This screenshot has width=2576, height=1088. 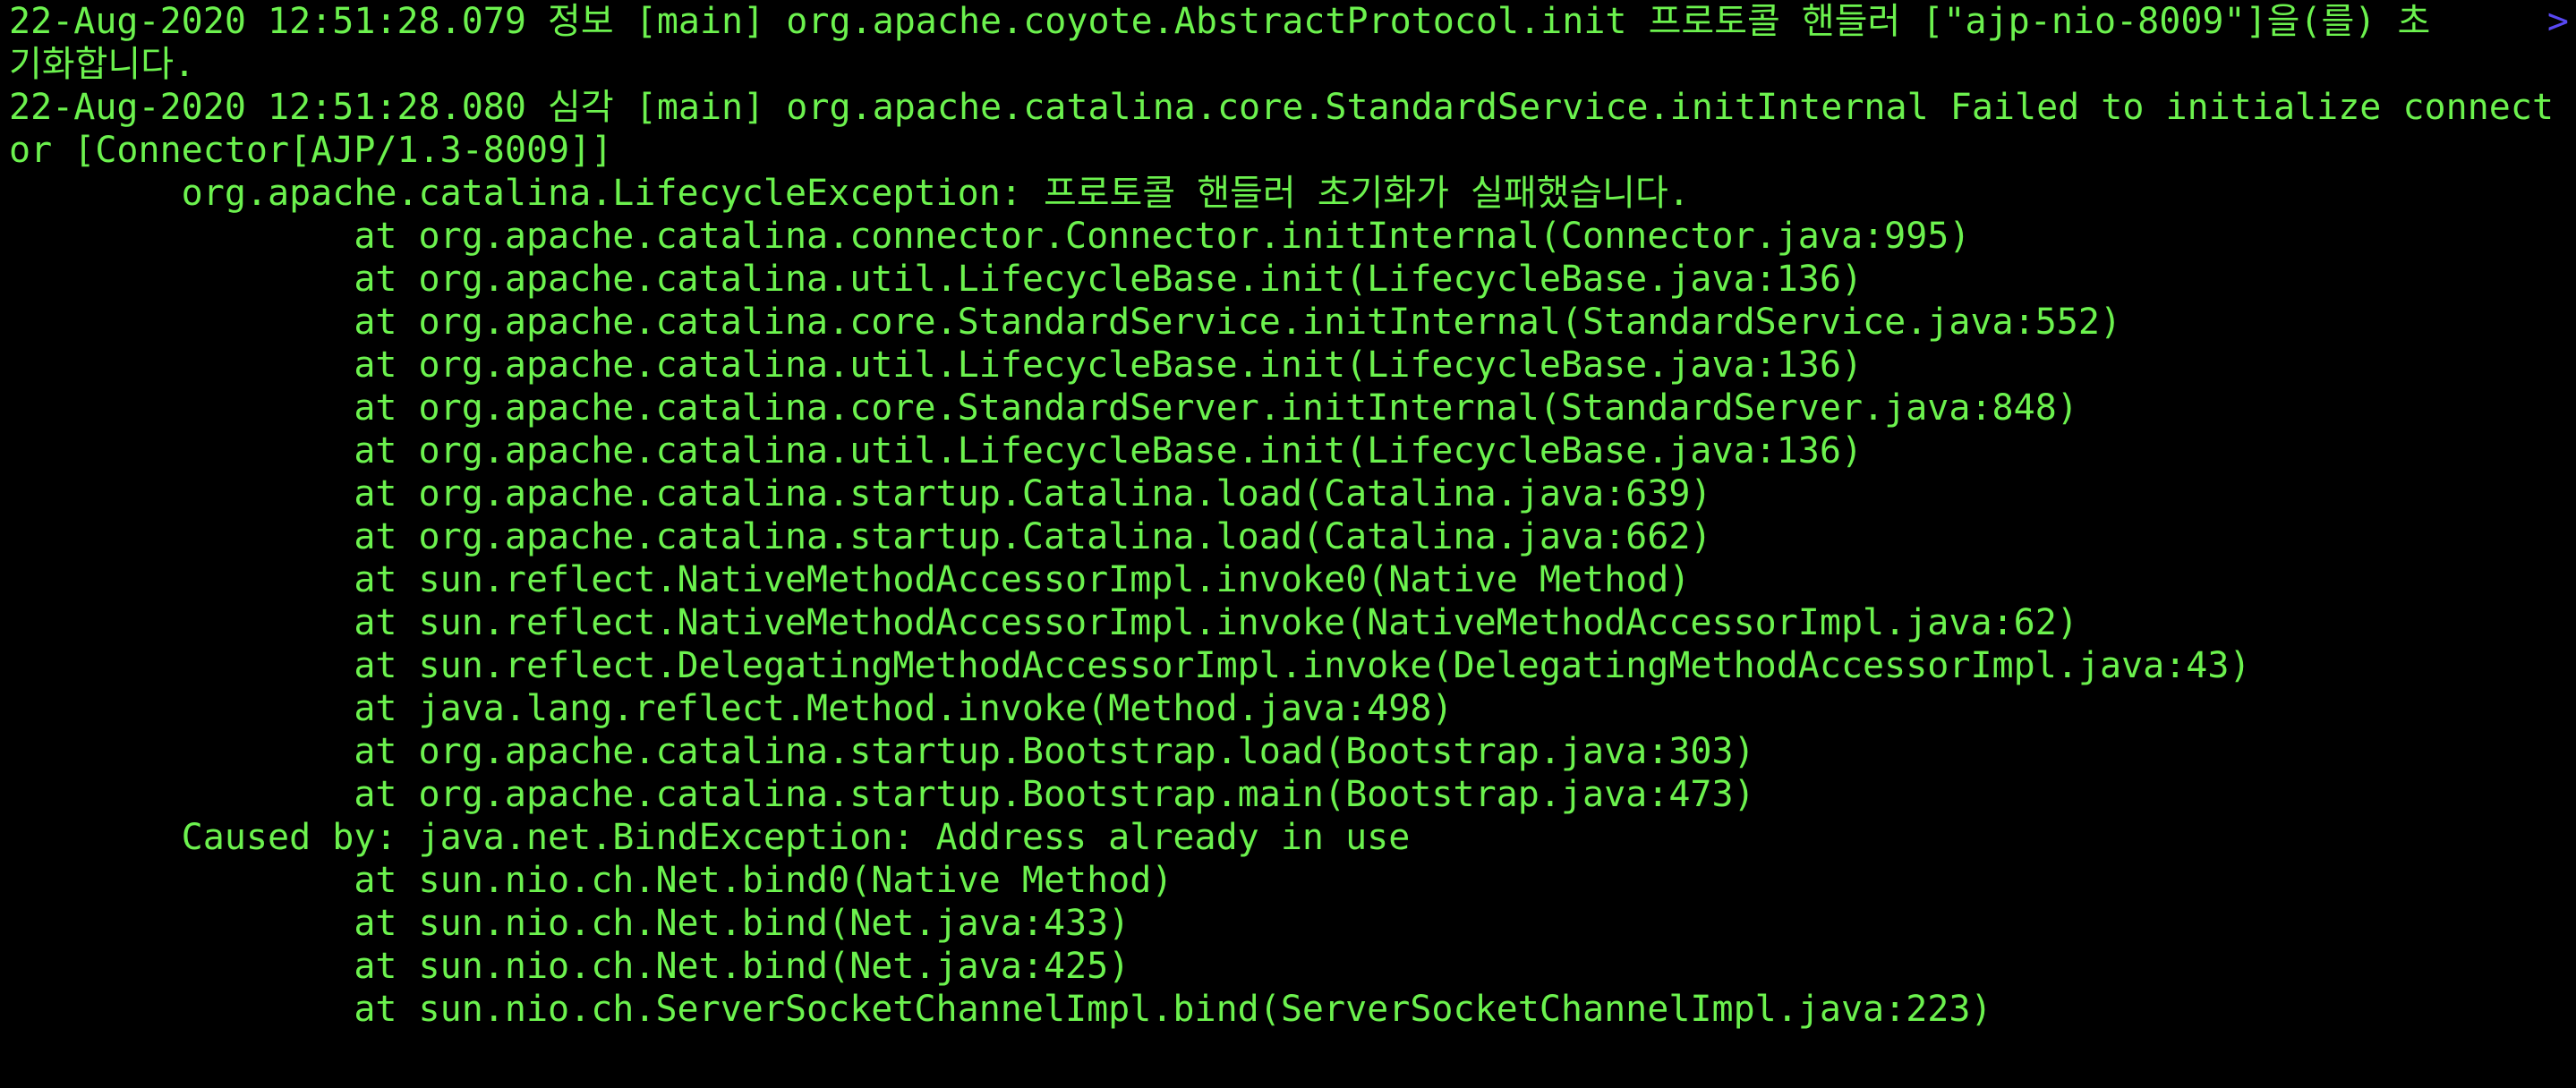 What do you see at coordinates (591, 880) in the screenshot?
I see `log-line: at sun.nio.ch.Net.bind0(Native Method)` at bounding box center [591, 880].